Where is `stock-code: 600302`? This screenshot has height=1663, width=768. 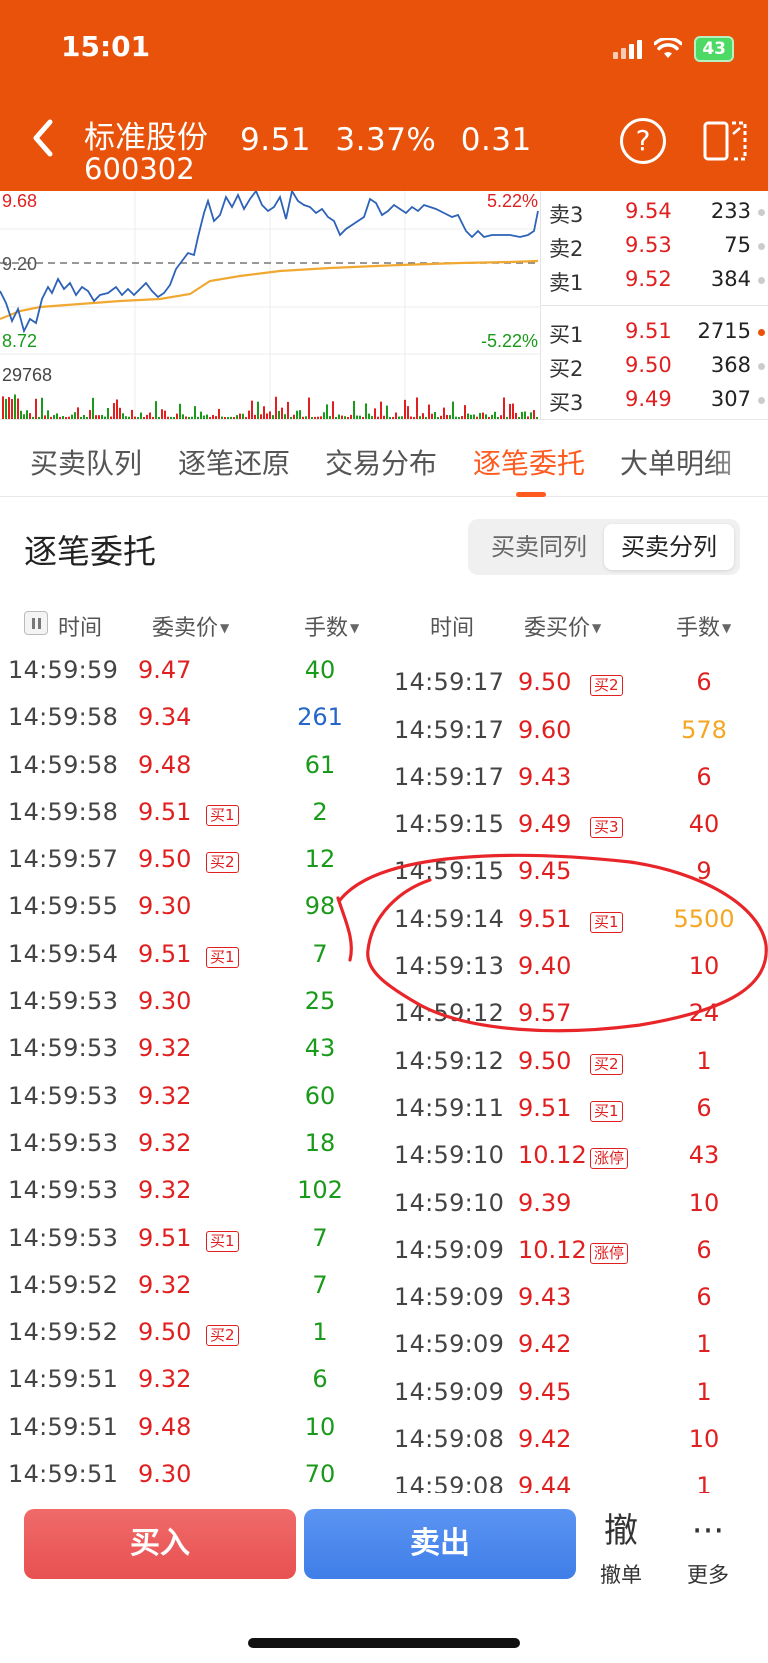
stock-code: 600302 is located at coordinates (139, 169).